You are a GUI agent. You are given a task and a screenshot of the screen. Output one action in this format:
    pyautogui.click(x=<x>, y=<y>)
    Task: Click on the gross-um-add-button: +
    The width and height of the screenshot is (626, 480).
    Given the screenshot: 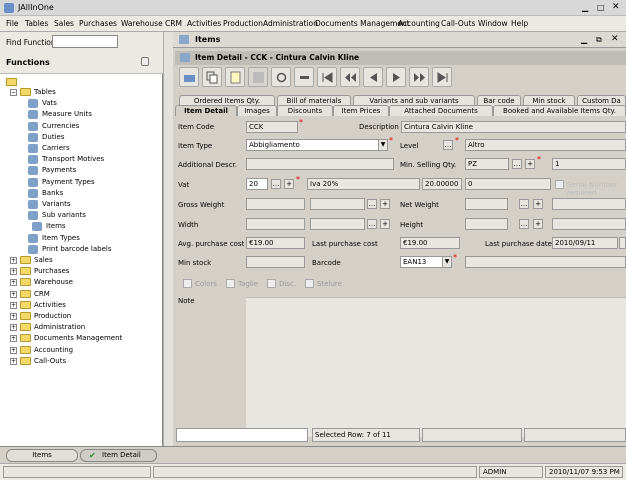 What is the action you would take?
    pyautogui.click(x=385, y=204)
    